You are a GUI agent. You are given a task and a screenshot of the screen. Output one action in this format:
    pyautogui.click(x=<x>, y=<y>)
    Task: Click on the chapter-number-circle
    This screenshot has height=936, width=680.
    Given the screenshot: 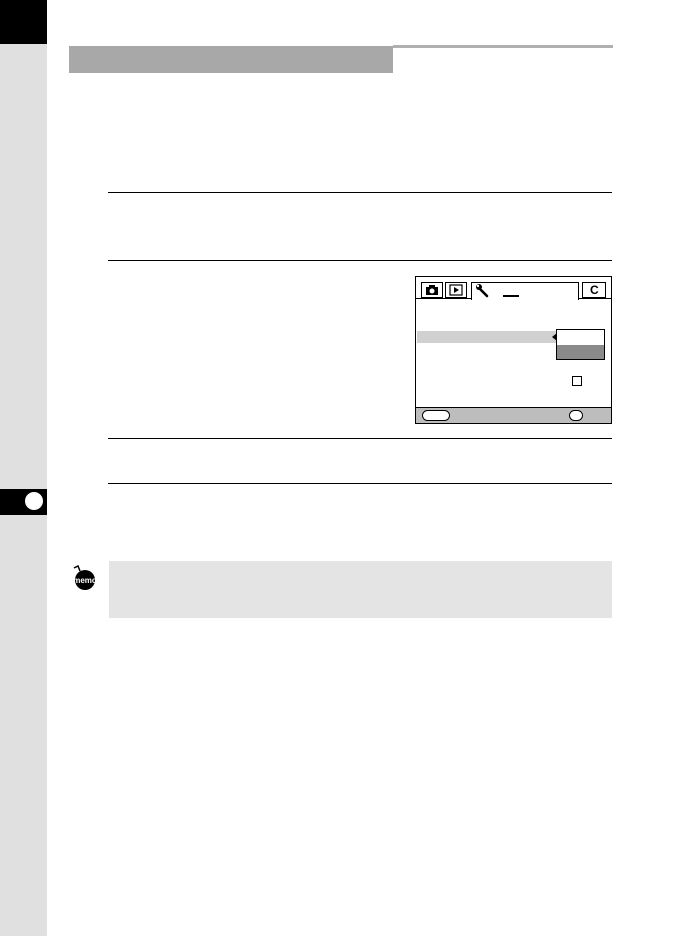 What is the action you would take?
    pyautogui.click(x=34, y=501)
    